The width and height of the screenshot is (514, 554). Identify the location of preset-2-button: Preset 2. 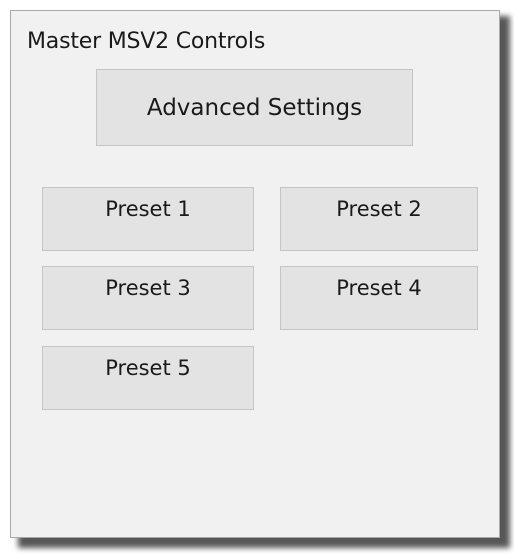
(379, 219).